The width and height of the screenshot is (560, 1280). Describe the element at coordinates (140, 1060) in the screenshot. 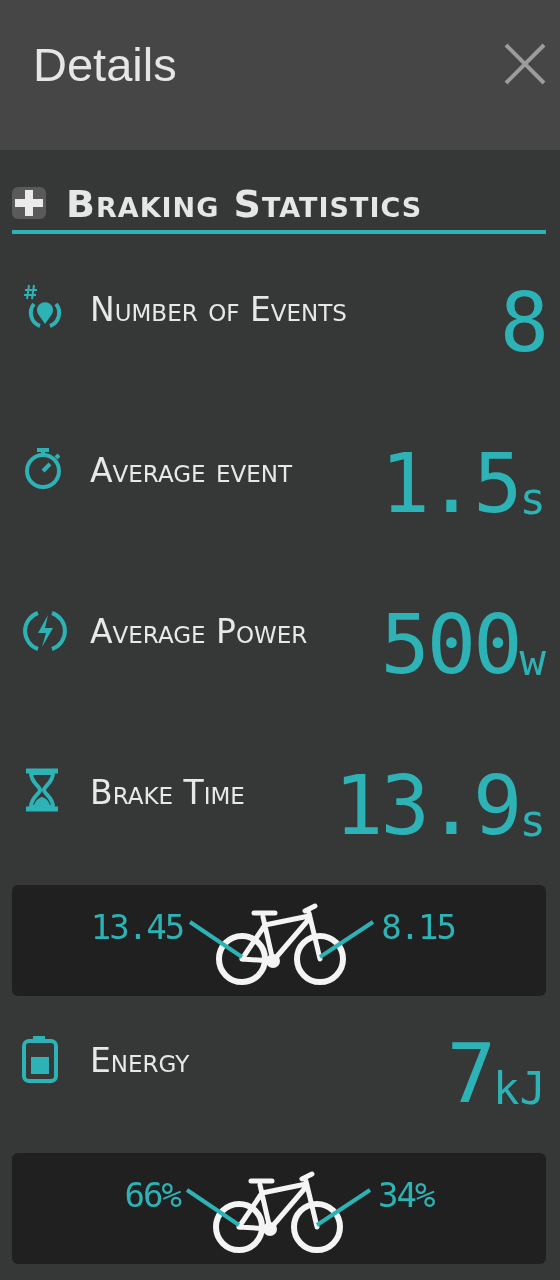

I see `metric-label: Energy` at that location.